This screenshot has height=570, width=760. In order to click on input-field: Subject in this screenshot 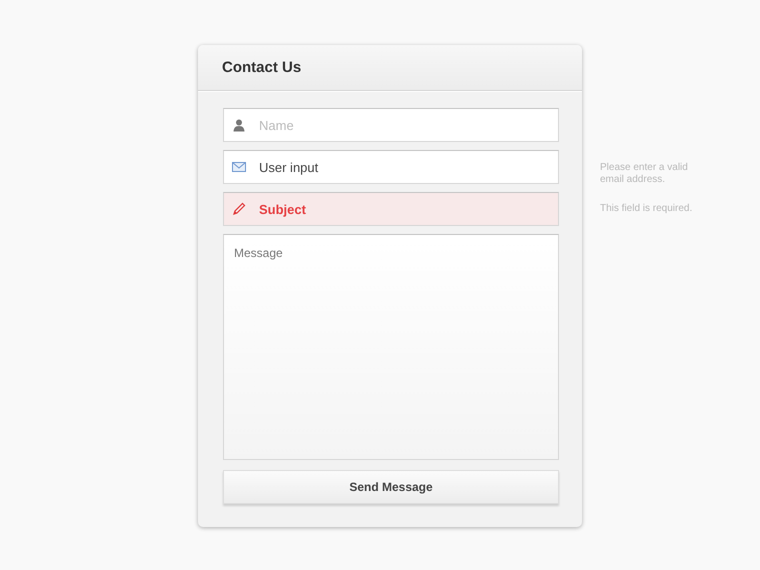, I will do `click(391, 209)`.